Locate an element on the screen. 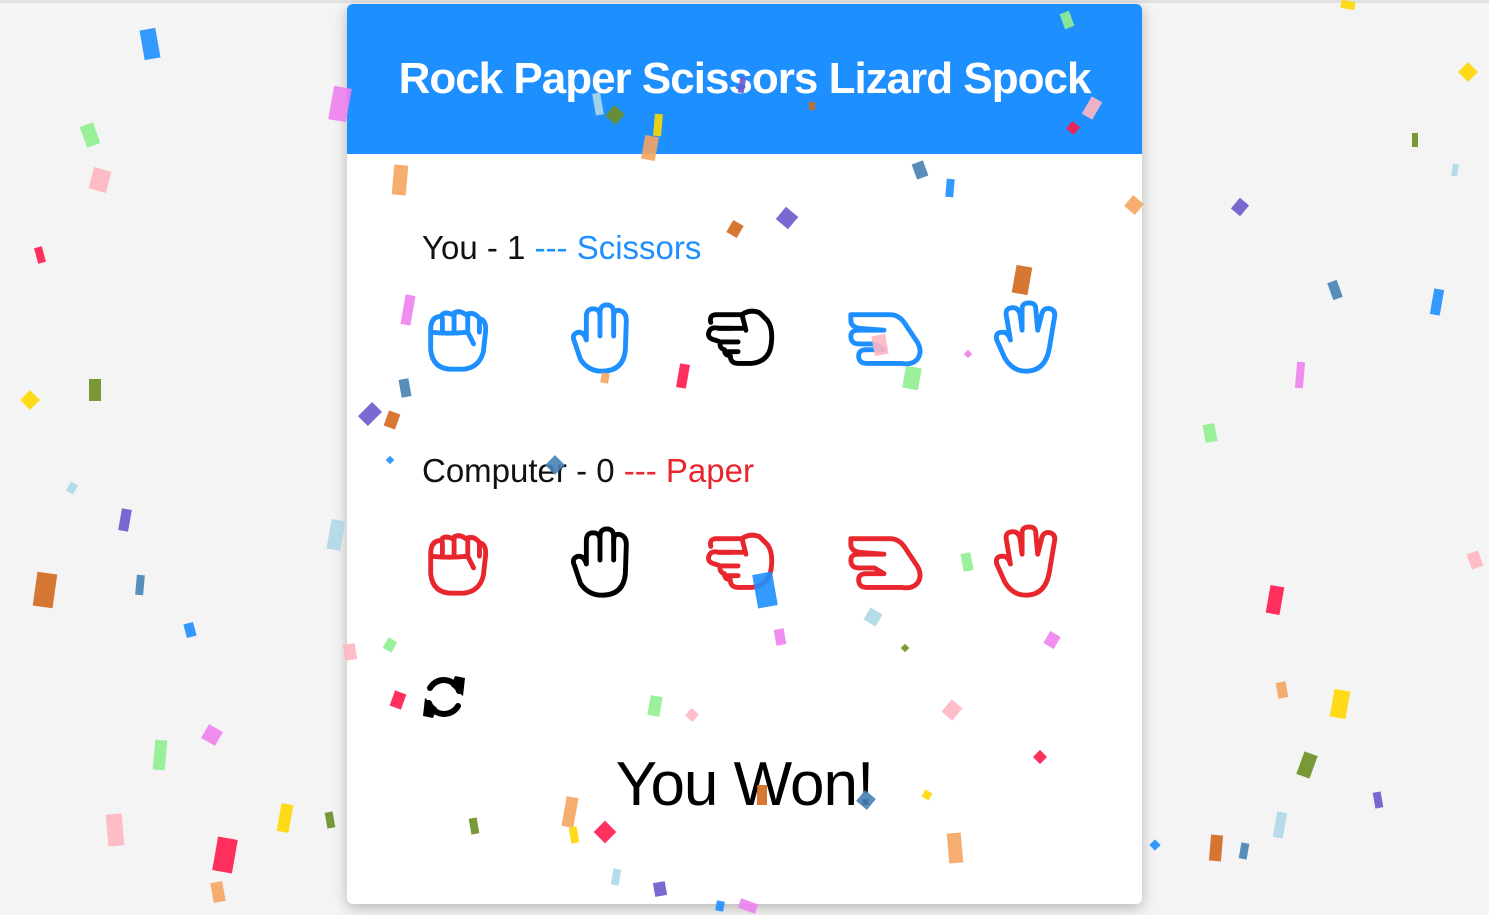 The image size is (1489, 915). player-score: 1 is located at coordinates (516, 247).